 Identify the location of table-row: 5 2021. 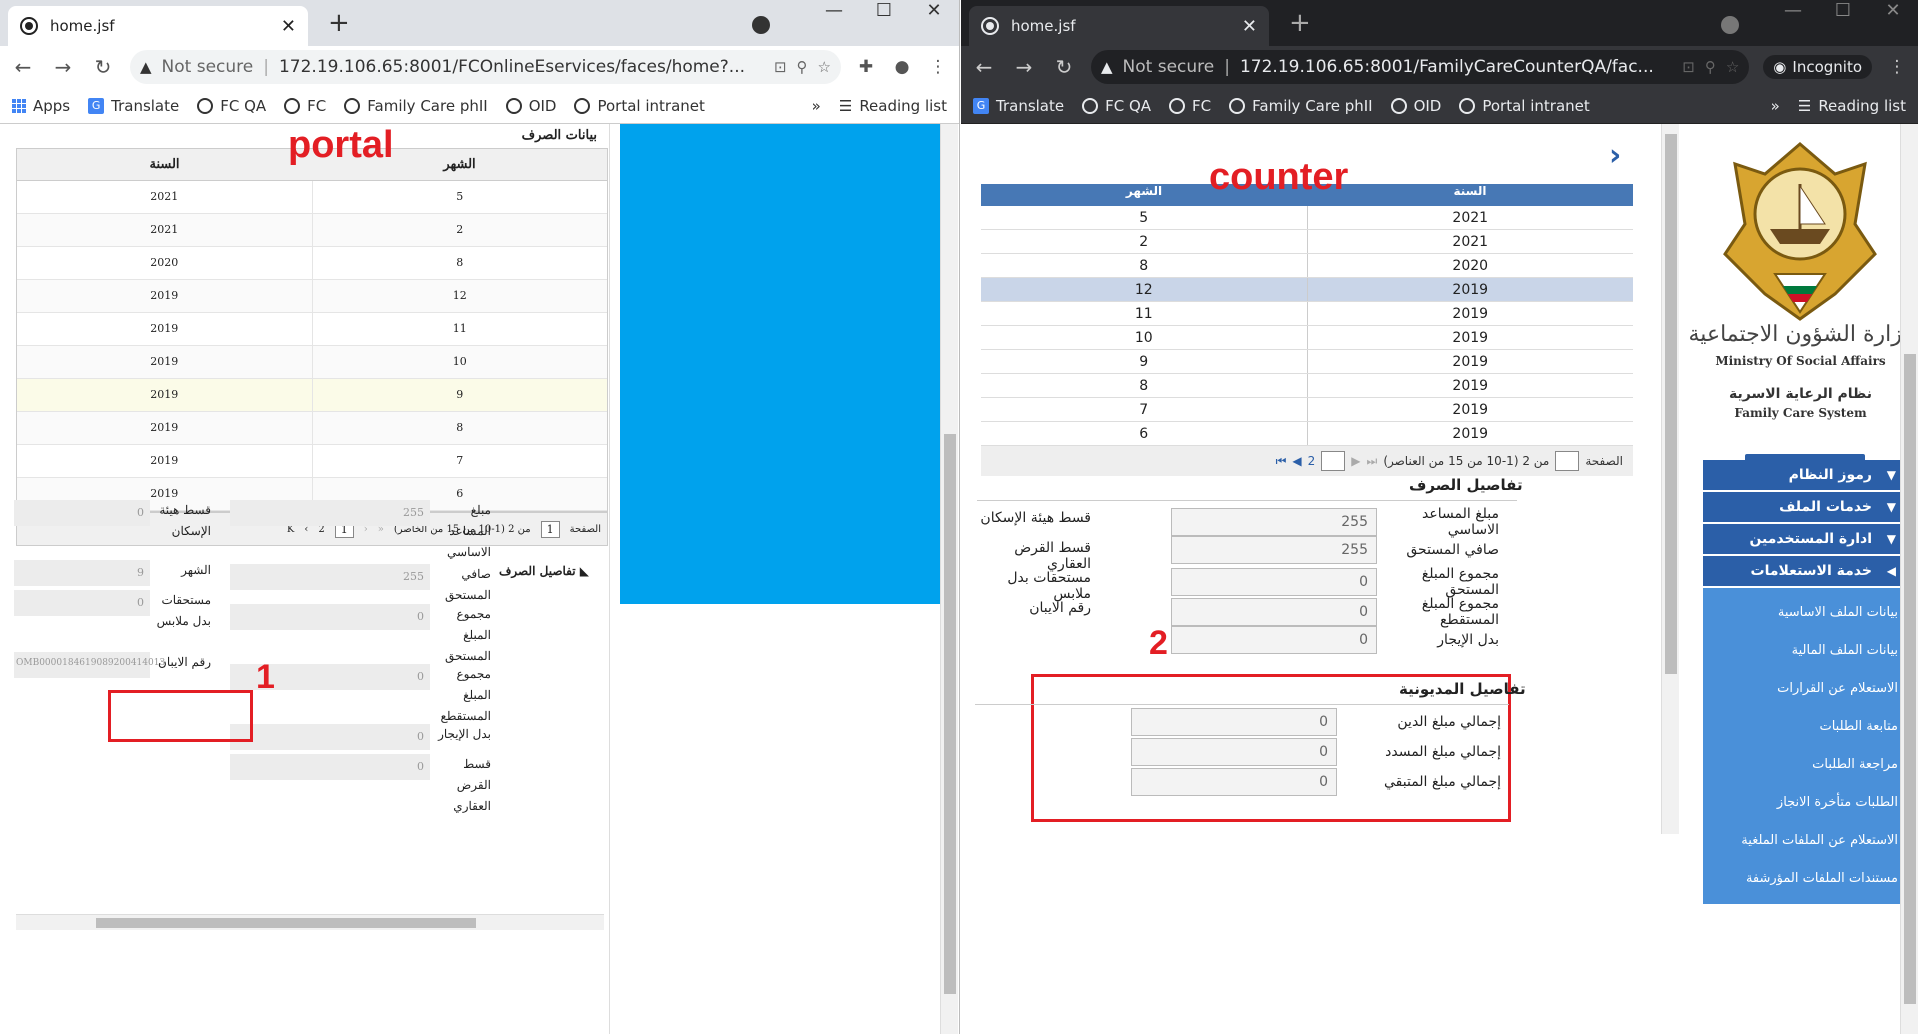
(1307, 218).